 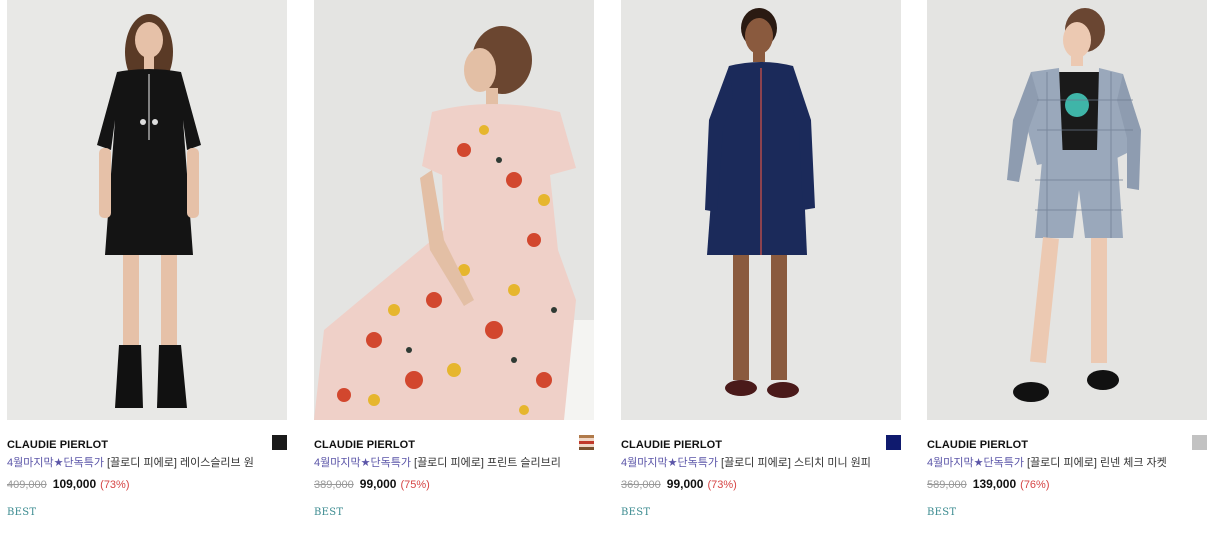 What do you see at coordinates (334, 485) in the screenshot?
I see `original-price: 389,000` at bounding box center [334, 485].